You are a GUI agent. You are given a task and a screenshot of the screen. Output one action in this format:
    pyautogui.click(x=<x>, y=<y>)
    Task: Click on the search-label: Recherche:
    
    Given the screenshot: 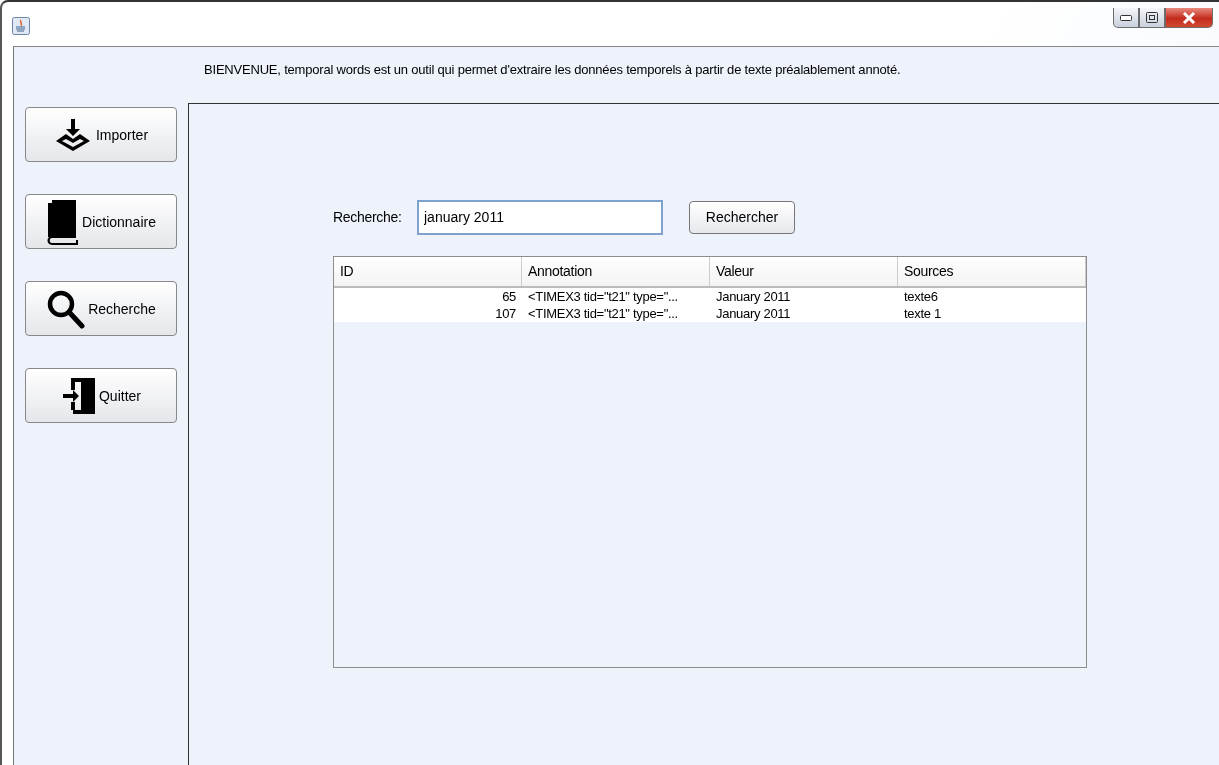 What is the action you would take?
    pyautogui.click(x=368, y=217)
    